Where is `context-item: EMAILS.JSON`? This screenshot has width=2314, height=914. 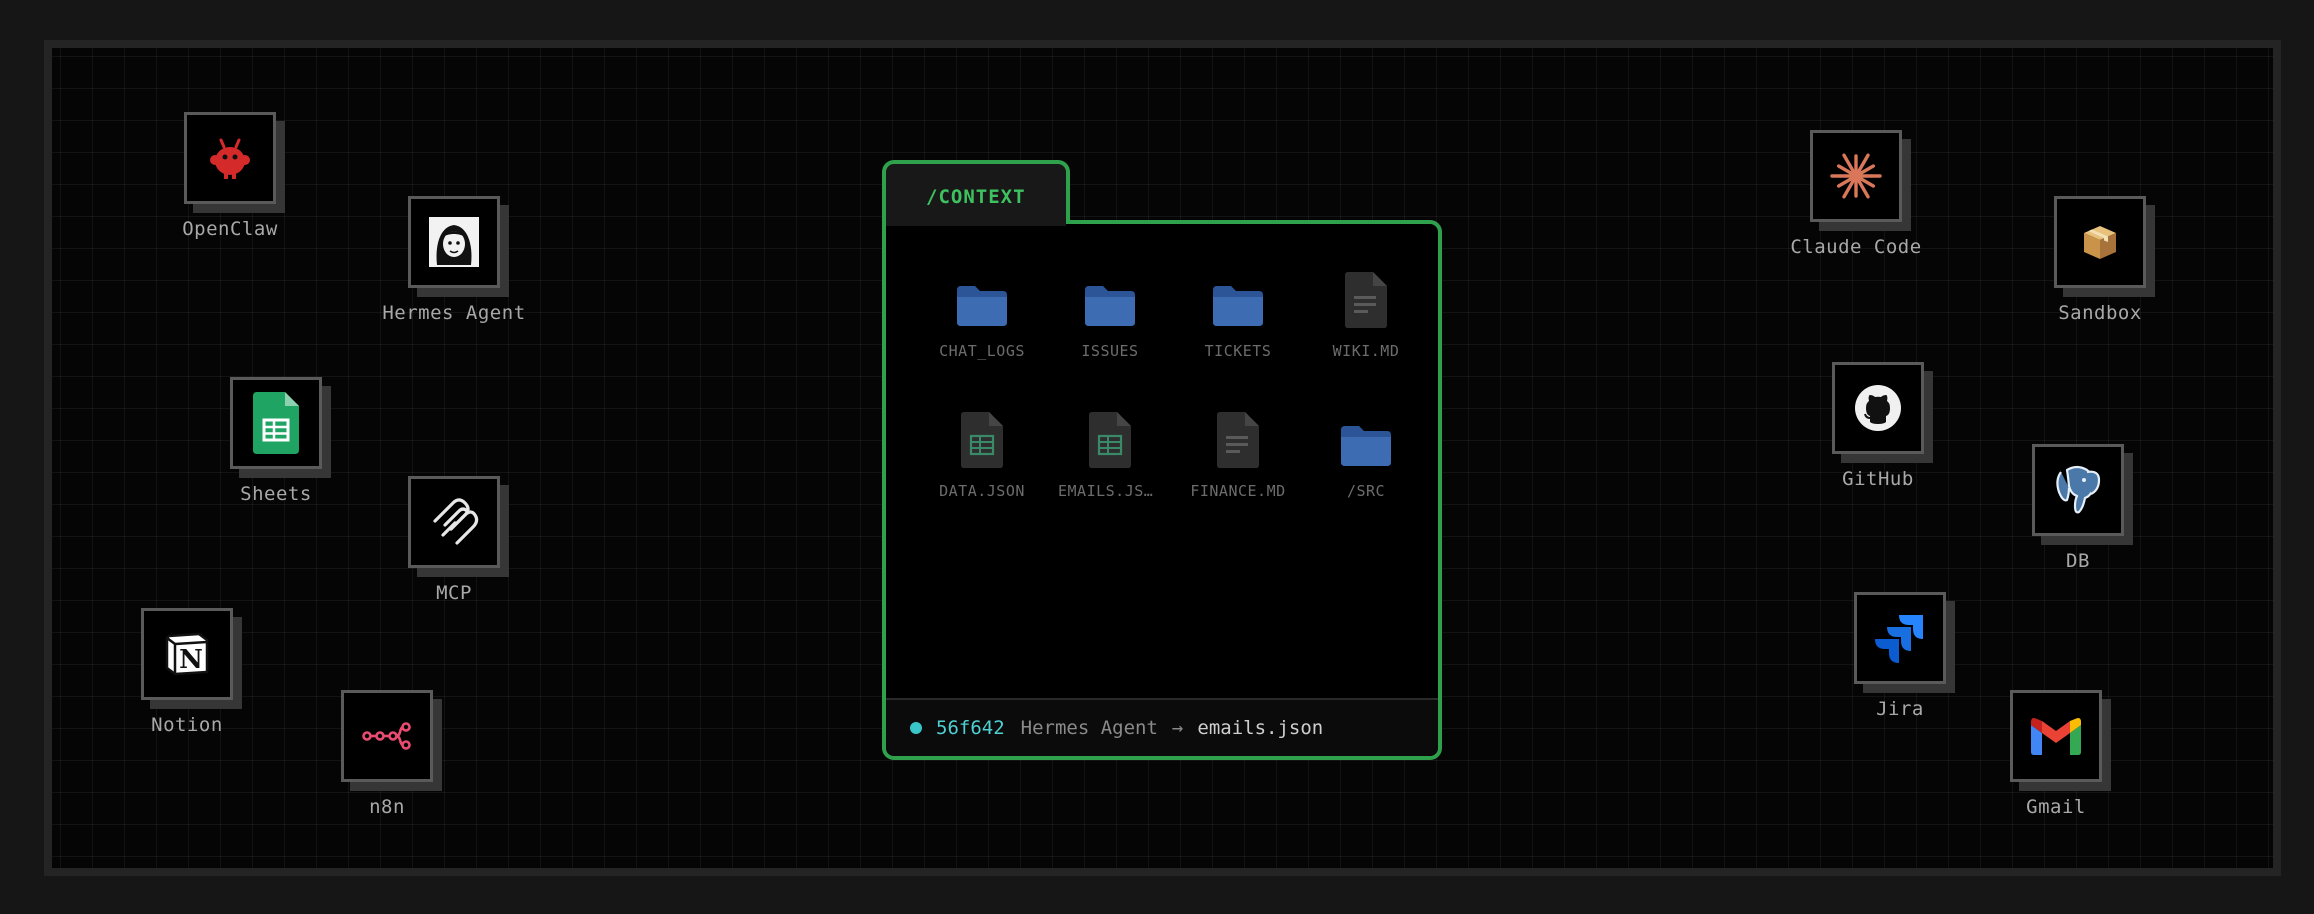 context-item: EMAILS.JSON is located at coordinates (1110, 449).